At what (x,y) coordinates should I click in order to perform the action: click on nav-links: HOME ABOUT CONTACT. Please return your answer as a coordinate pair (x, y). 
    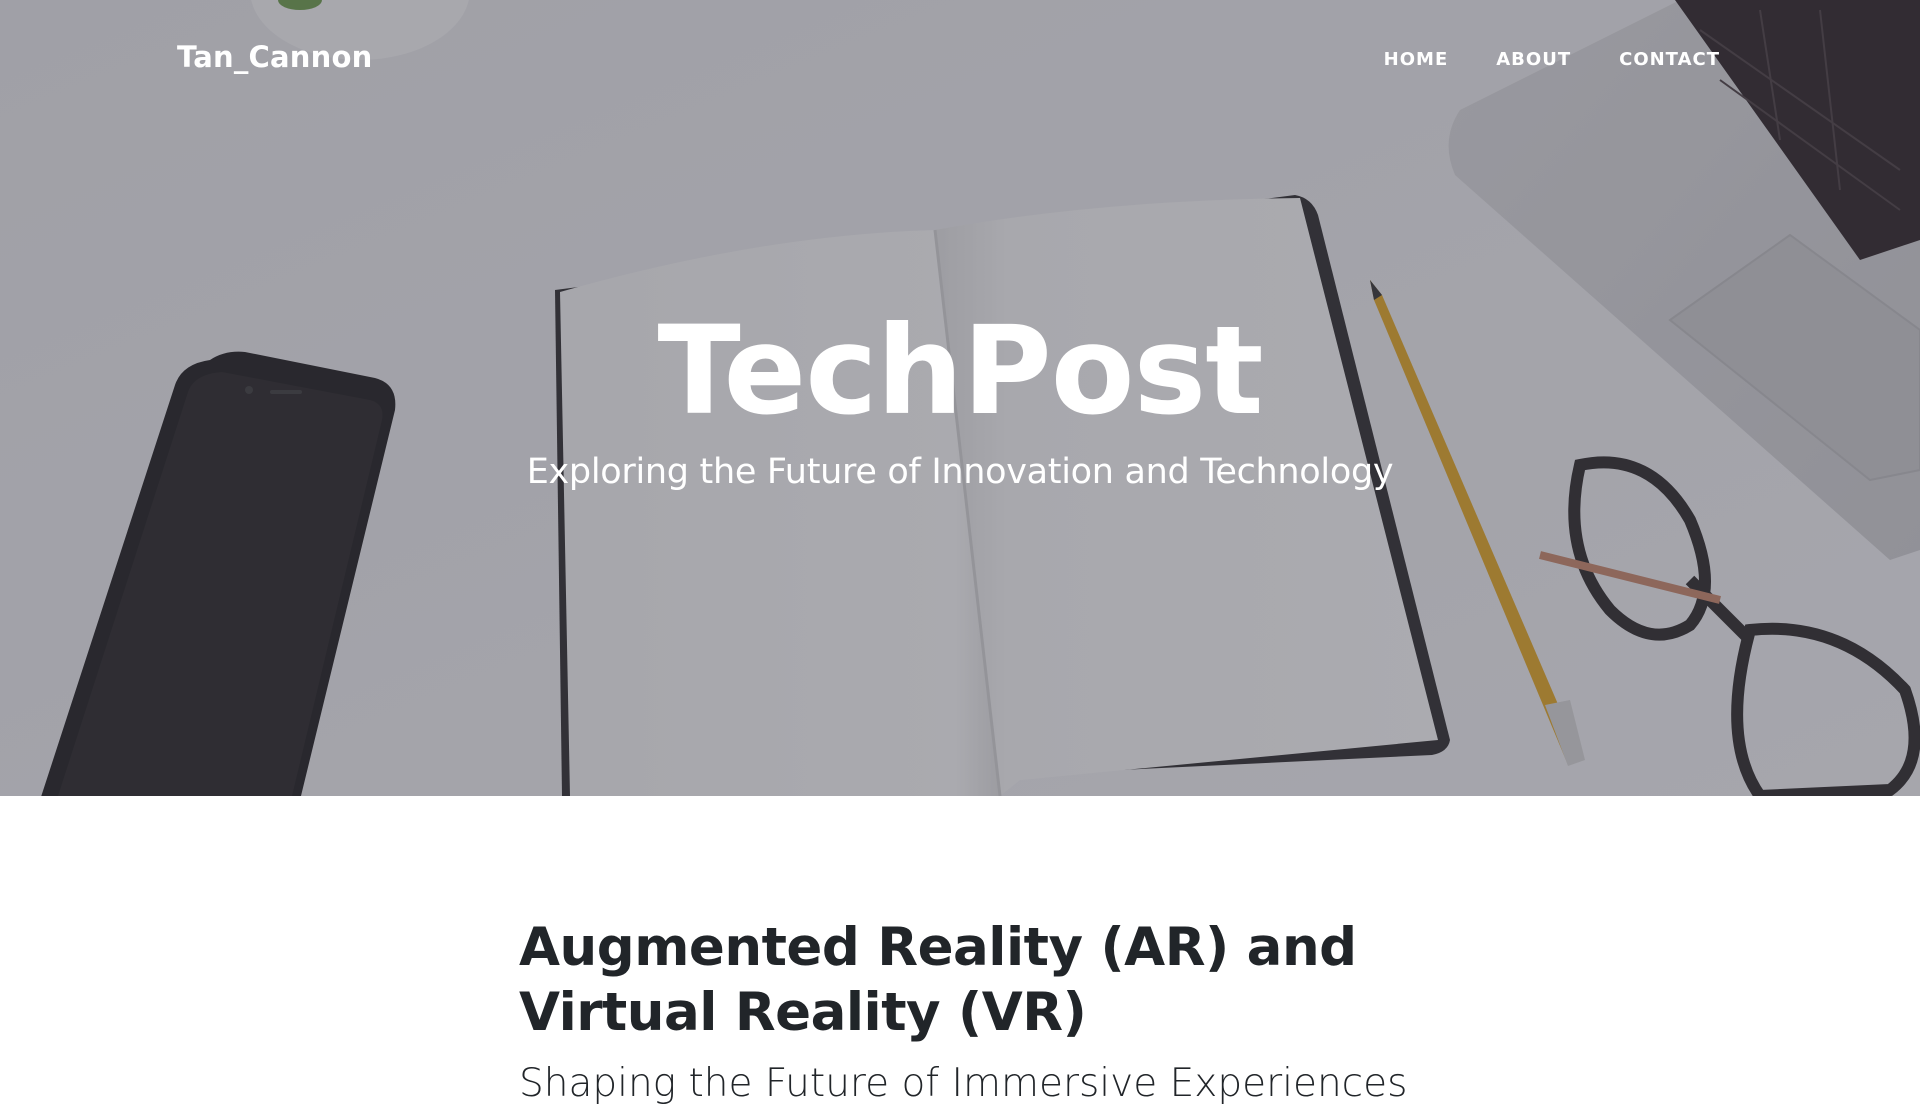
    Looking at the image, I should click on (1552, 59).